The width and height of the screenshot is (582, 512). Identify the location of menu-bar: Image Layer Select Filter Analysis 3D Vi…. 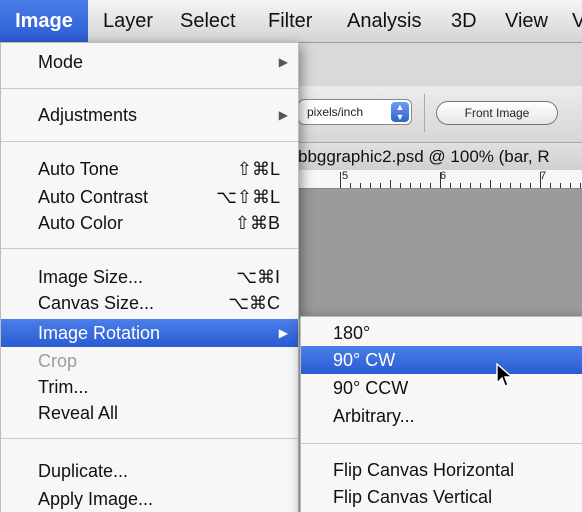
(291, 21).